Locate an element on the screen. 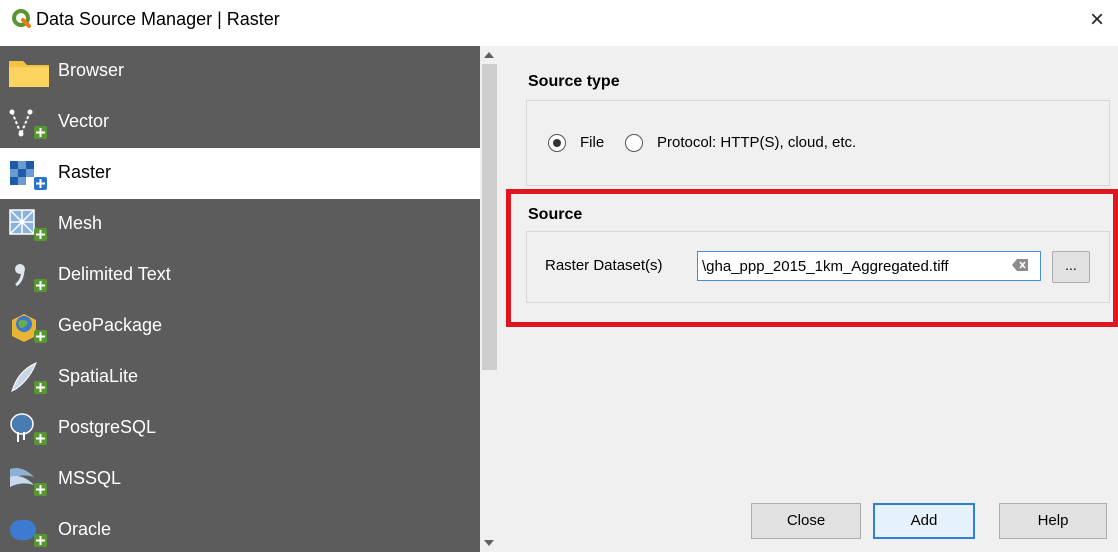 The height and width of the screenshot is (552, 1118). protocol-radio is located at coordinates (634, 143).